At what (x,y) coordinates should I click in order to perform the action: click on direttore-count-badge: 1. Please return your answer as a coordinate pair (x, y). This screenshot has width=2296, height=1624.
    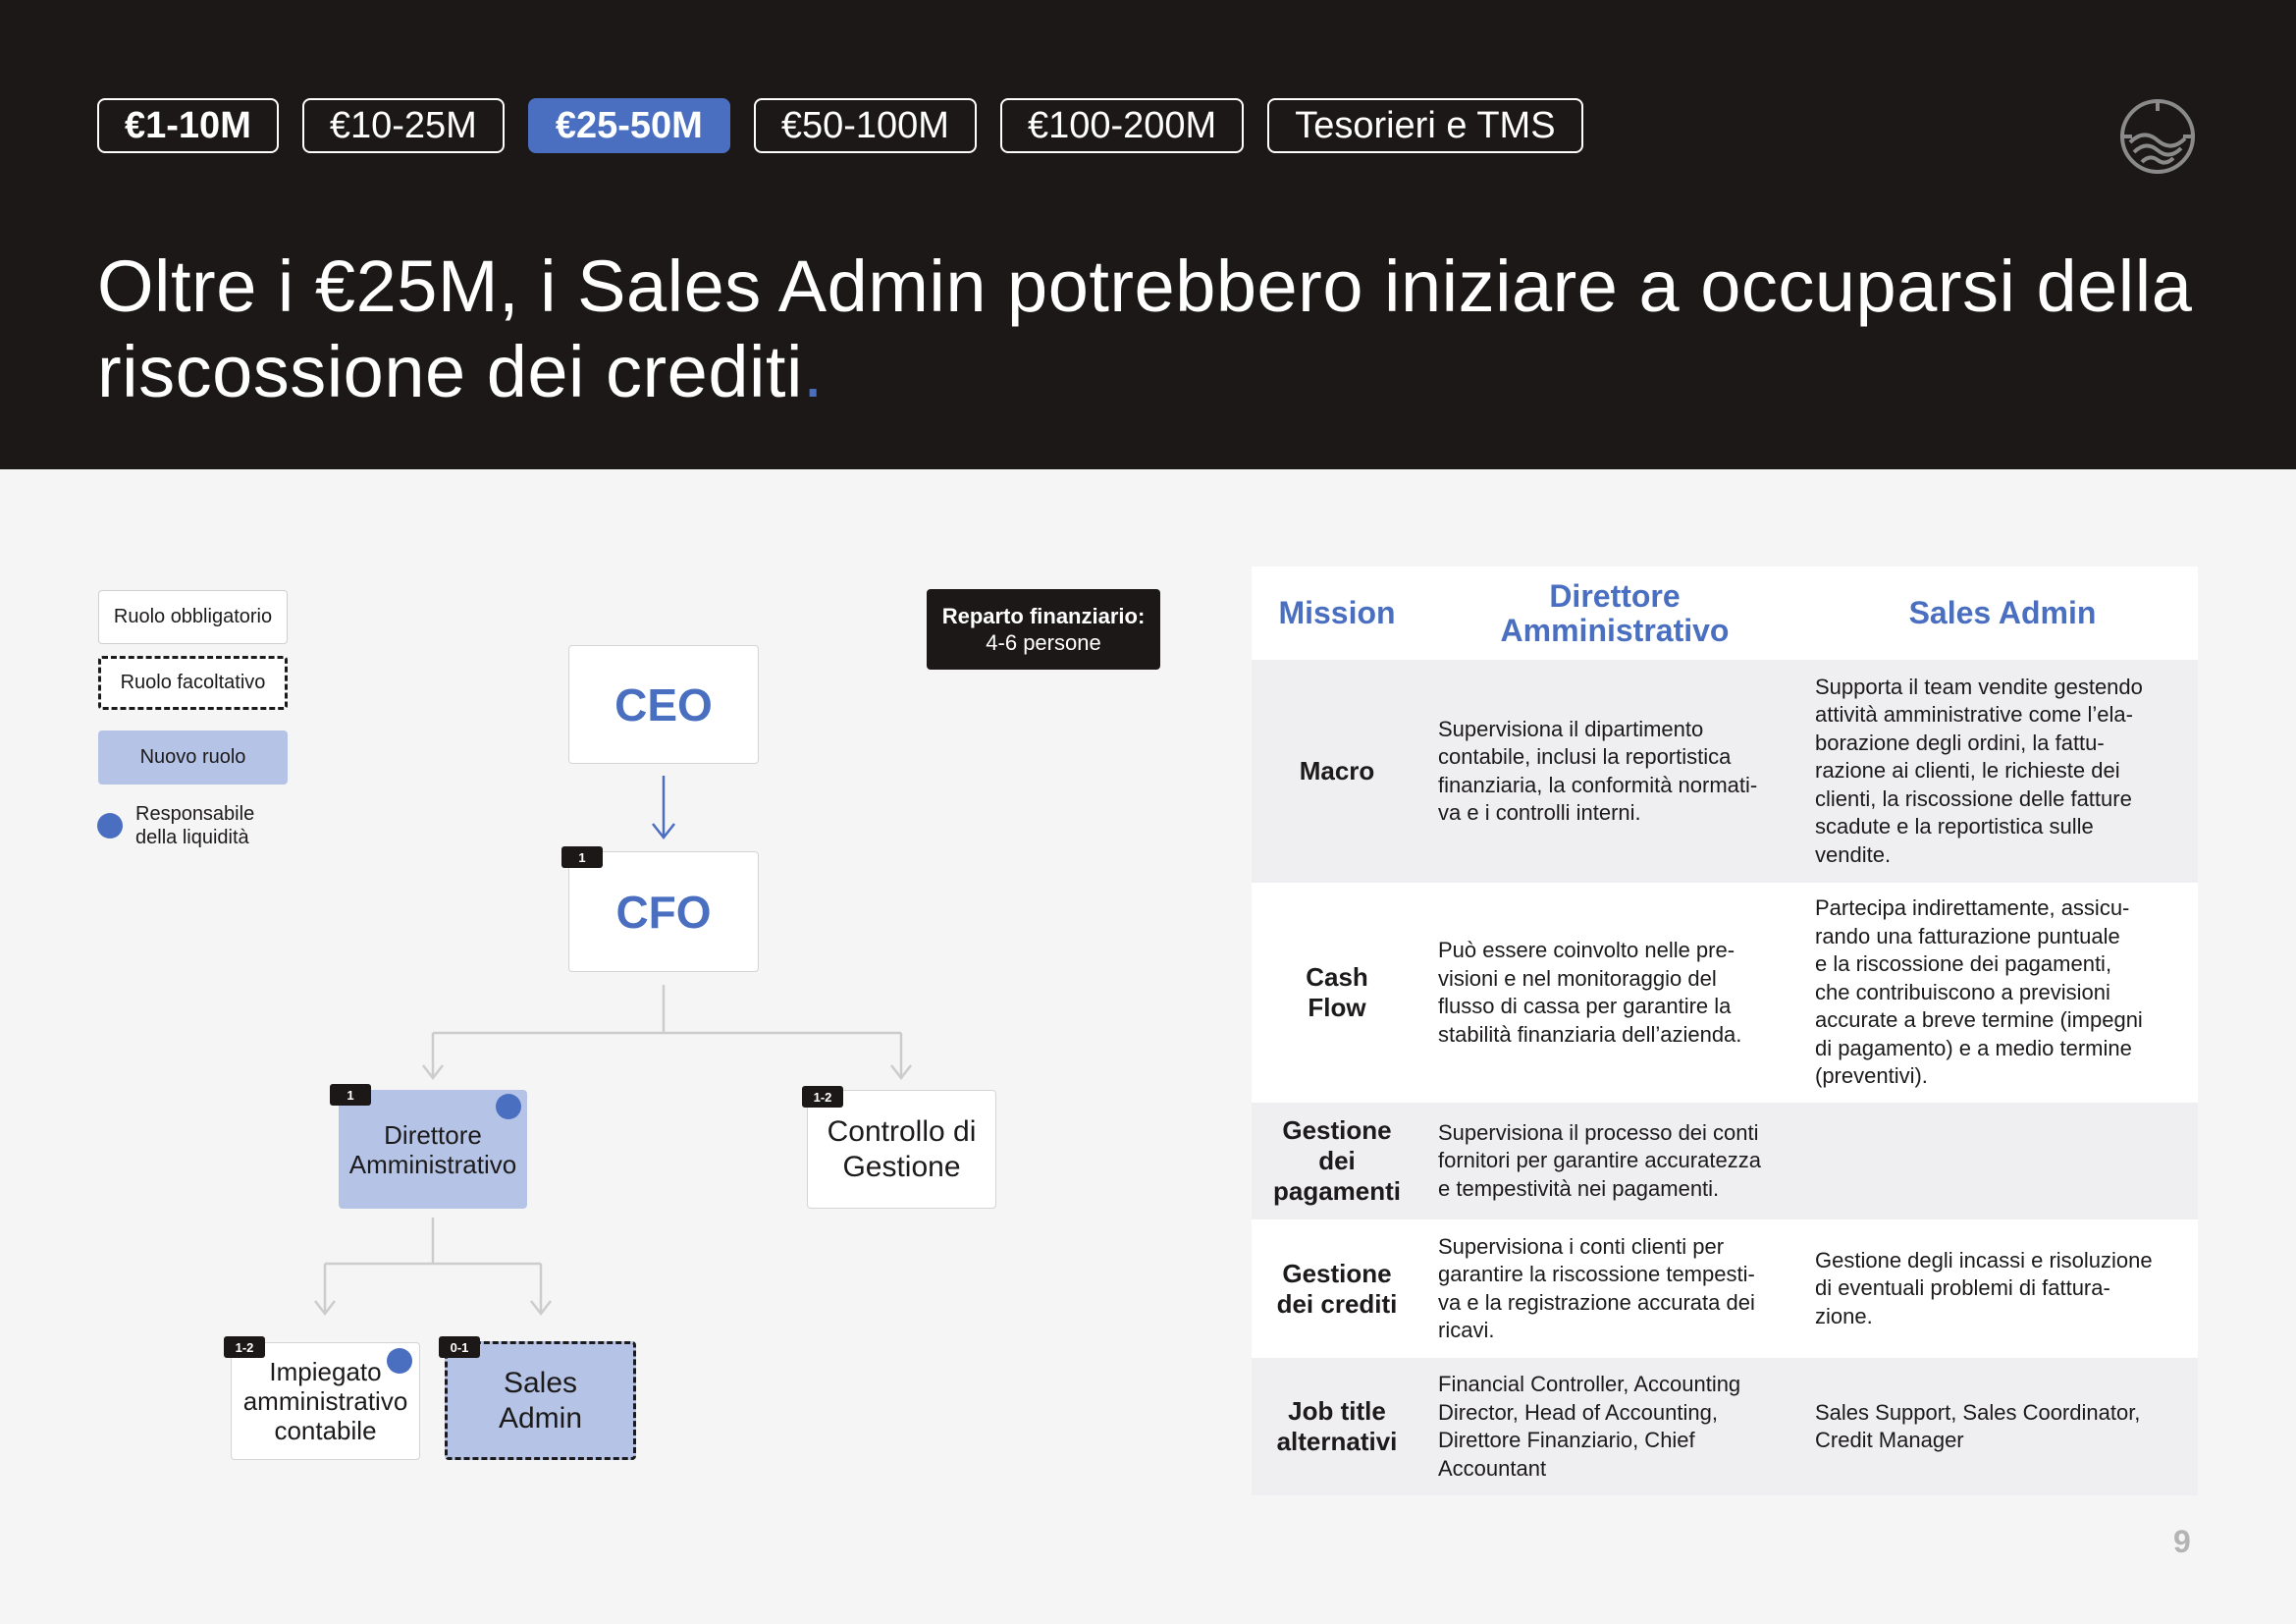
    Looking at the image, I should click on (350, 1095).